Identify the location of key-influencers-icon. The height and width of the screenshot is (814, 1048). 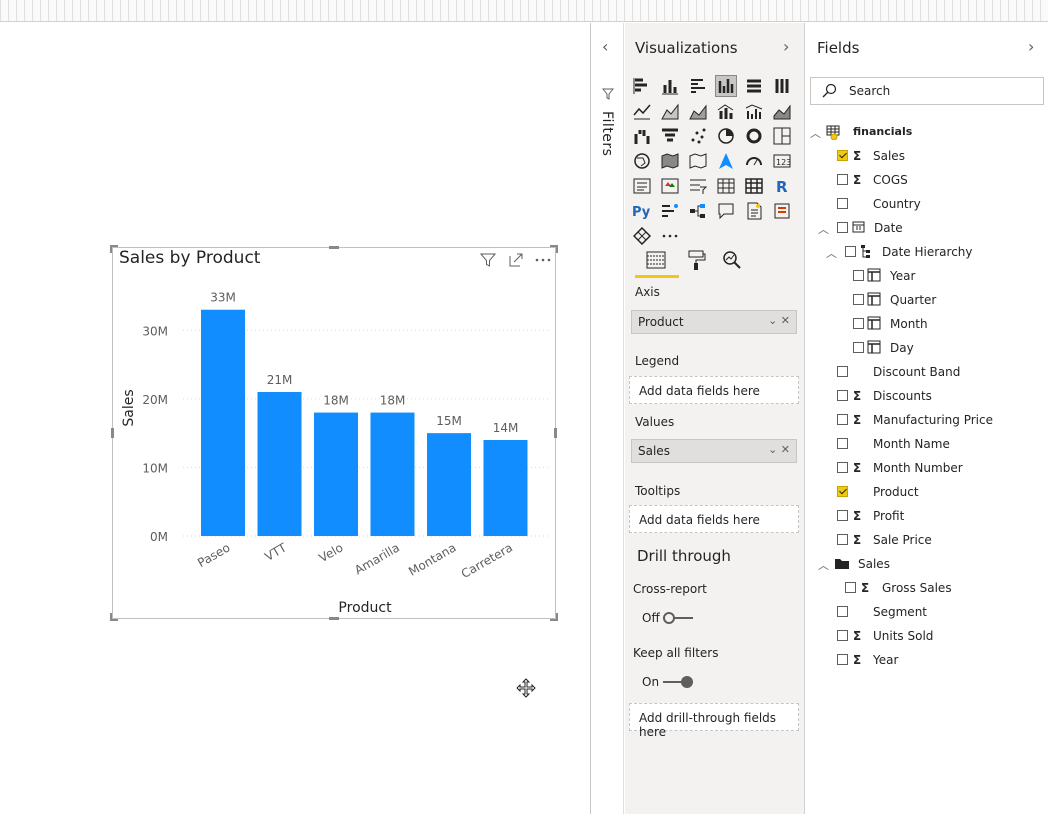
(670, 211).